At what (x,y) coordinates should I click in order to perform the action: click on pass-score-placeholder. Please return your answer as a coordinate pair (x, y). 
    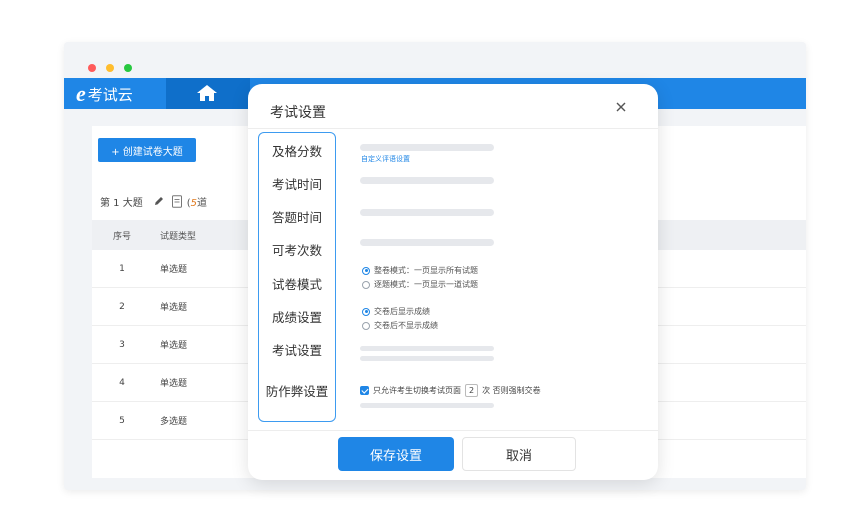
    Looking at the image, I should click on (427, 147).